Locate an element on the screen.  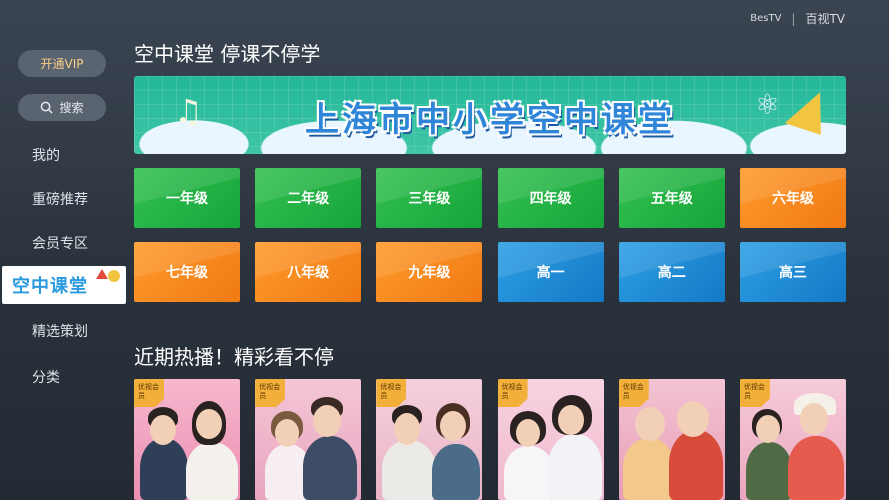
grade-tile-senior-3: 高三 is located at coordinates (792, 272).